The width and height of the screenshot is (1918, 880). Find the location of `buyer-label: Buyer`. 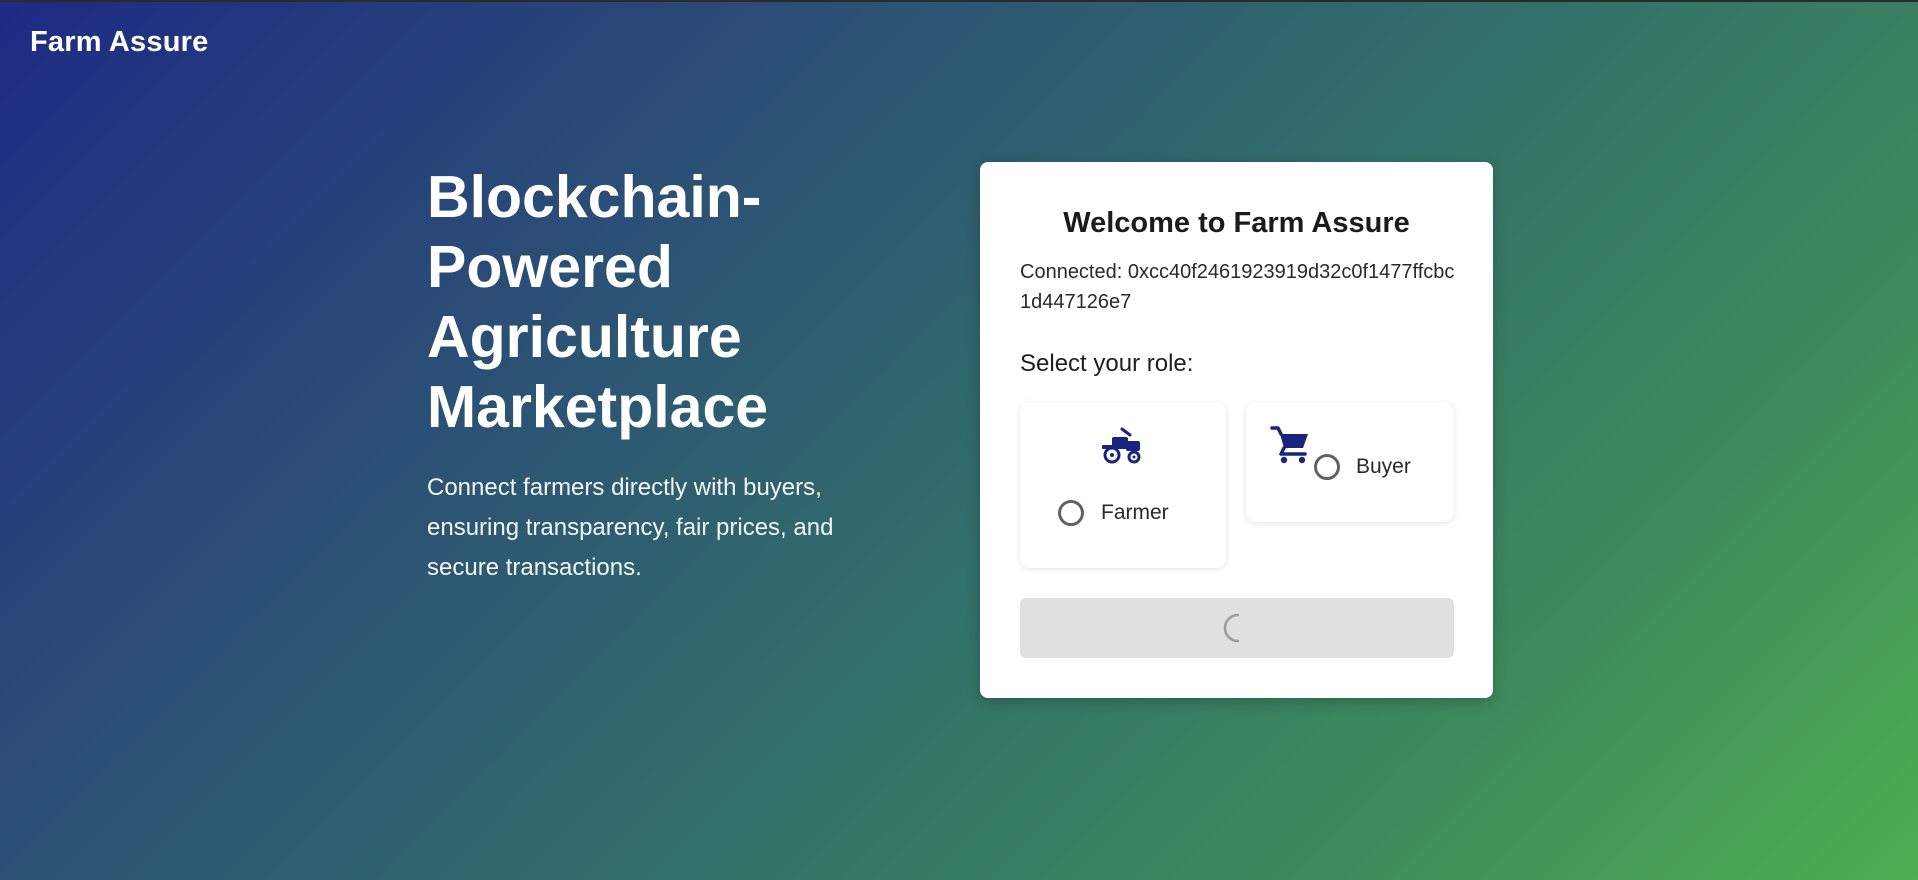

buyer-label: Buyer is located at coordinates (1383, 466).